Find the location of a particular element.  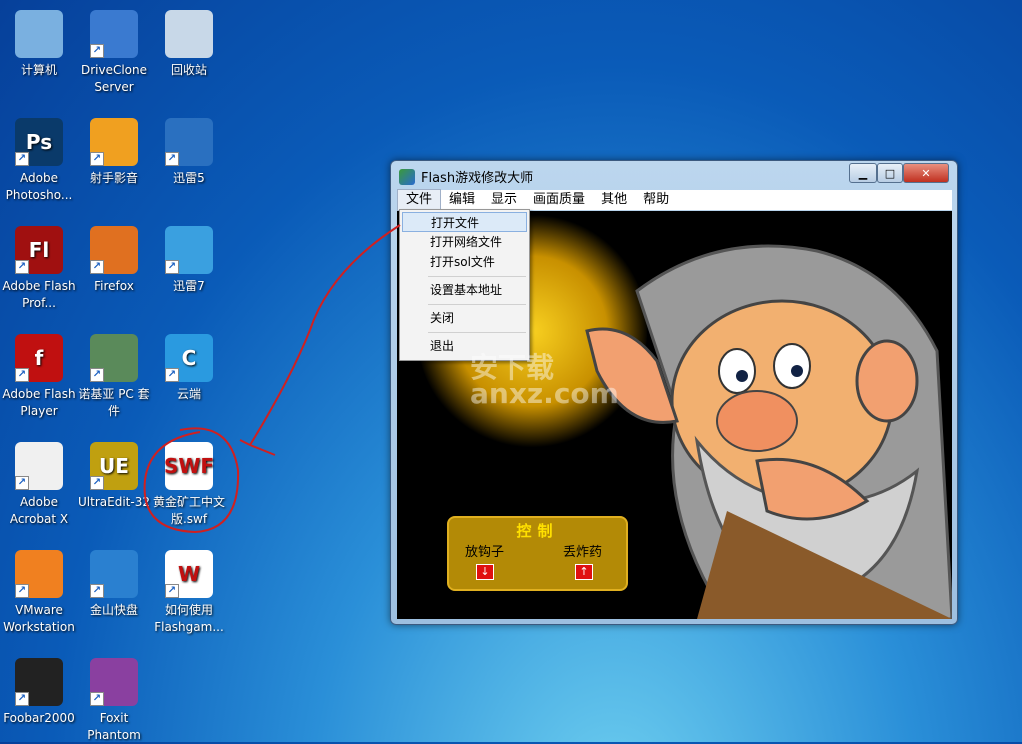

menu-quality: 画面质量 is located at coordinates (559, 200).